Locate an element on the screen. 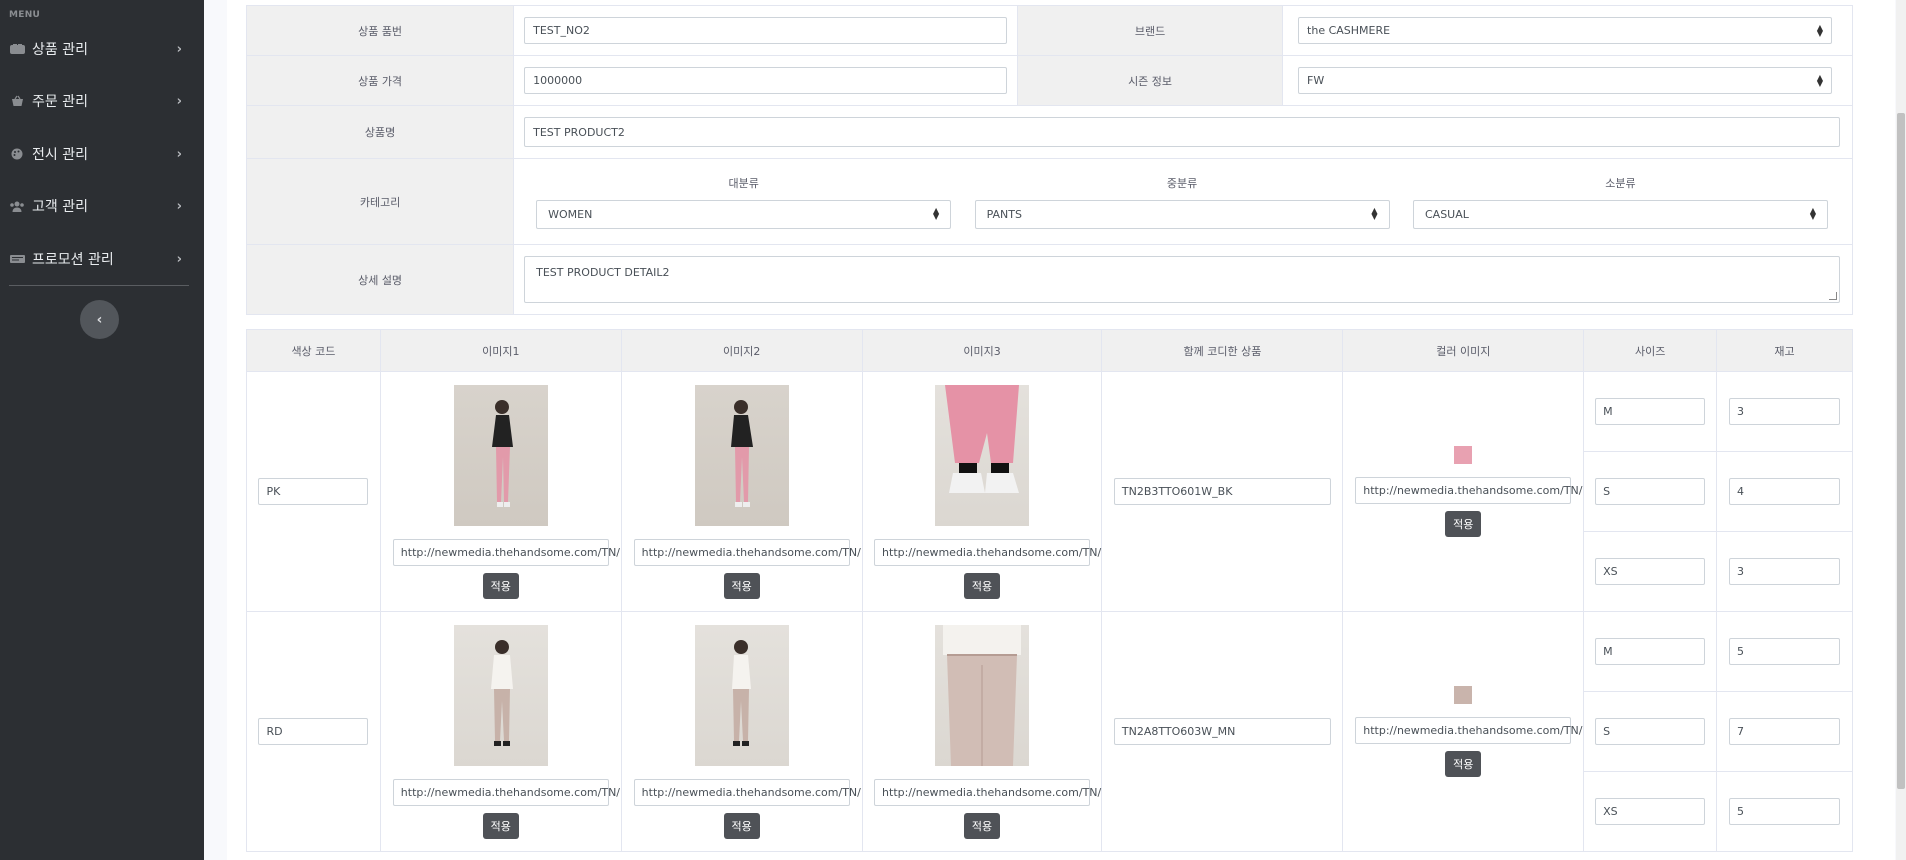 The height and width of the screenshot is (860, 1906). category-small-label: 소분류 is located at coordinates (1620, 183).